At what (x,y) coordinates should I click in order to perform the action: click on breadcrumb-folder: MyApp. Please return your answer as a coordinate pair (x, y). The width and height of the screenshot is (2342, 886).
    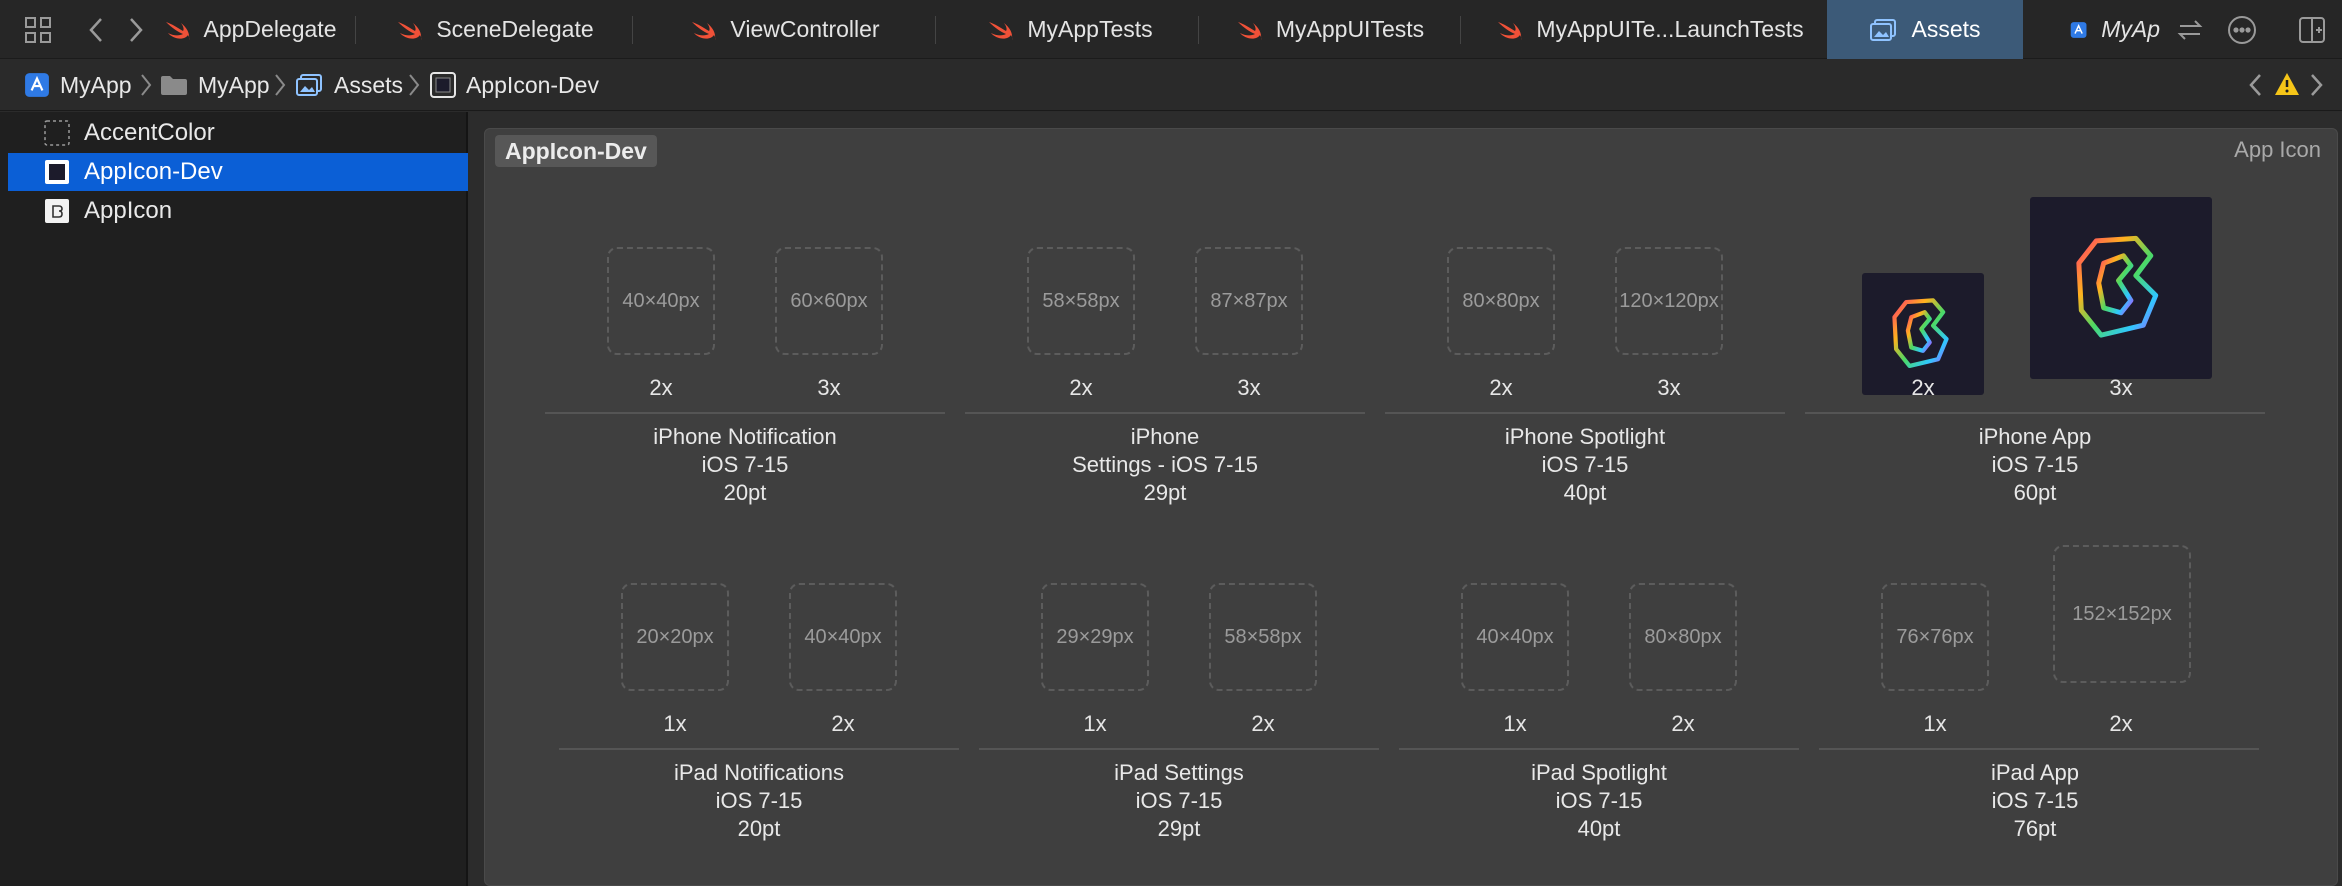
    Looking at the image, I should click on (215, 85).